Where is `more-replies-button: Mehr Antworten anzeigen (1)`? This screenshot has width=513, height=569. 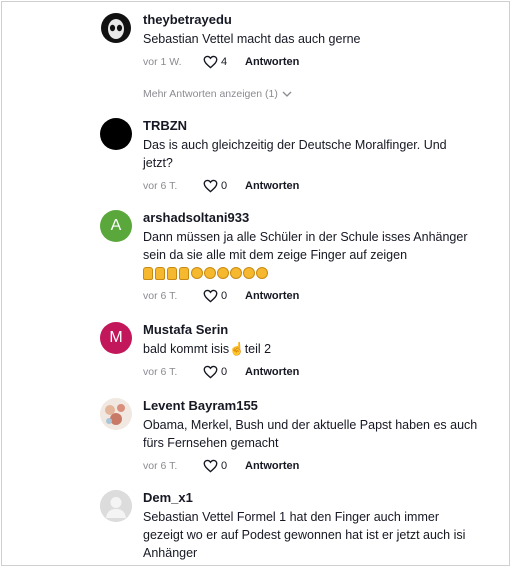 more-replies-button: Mehr Antworten anzeigen (1) is located at coordinates (217, 94).